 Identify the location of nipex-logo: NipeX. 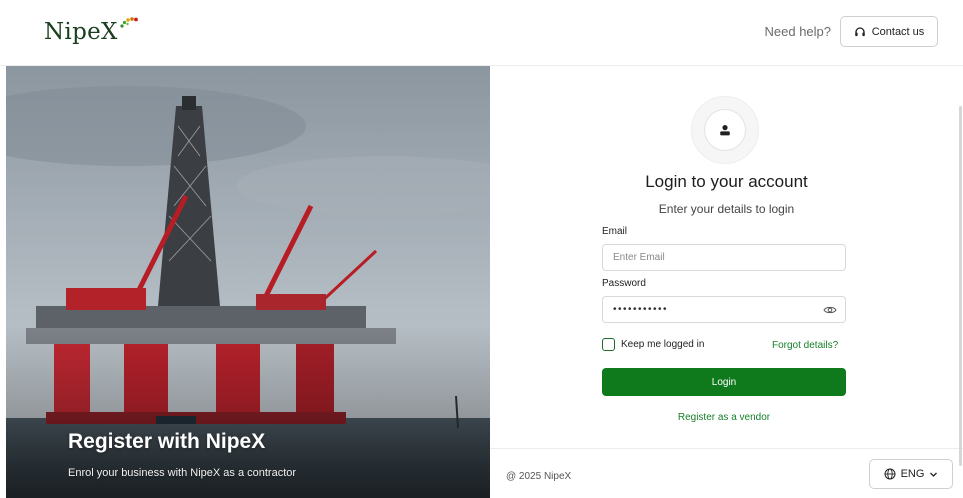
(91, 32).